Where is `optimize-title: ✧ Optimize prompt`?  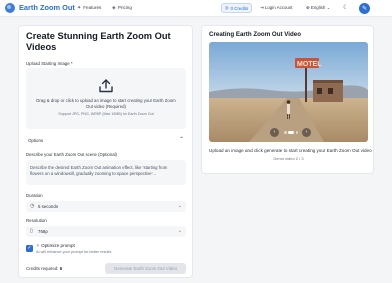
optimize-title: ✧ Optimize prompt is located at coordinates (55, 245).